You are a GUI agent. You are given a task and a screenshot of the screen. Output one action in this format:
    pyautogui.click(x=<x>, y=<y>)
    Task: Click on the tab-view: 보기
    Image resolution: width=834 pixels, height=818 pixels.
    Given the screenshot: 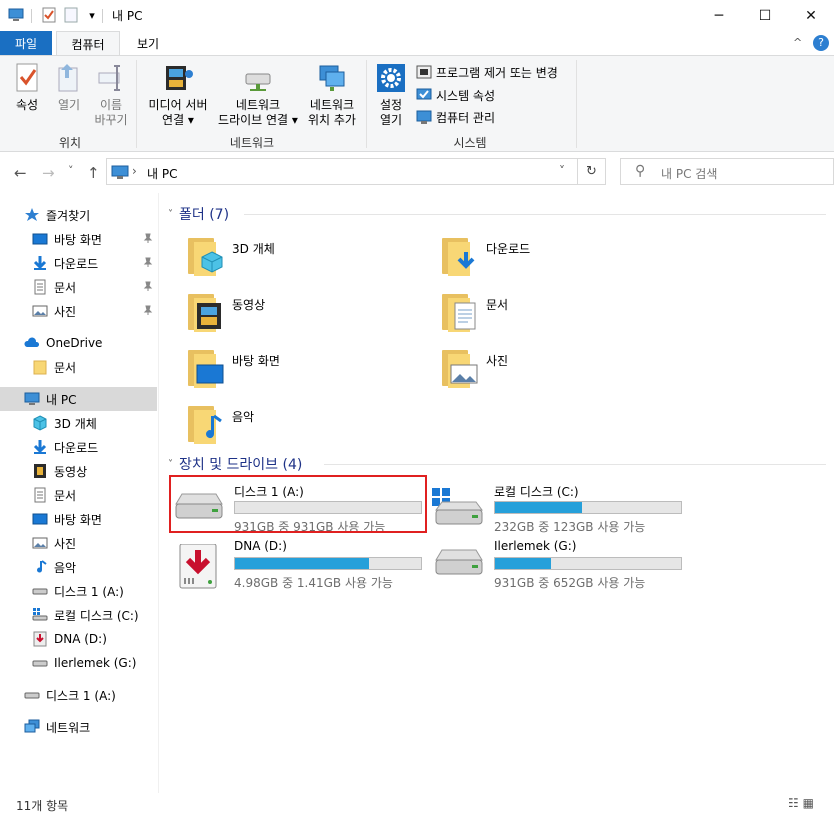 What is the action you would take?
    pyautogui.click(x=148, y=43)
    